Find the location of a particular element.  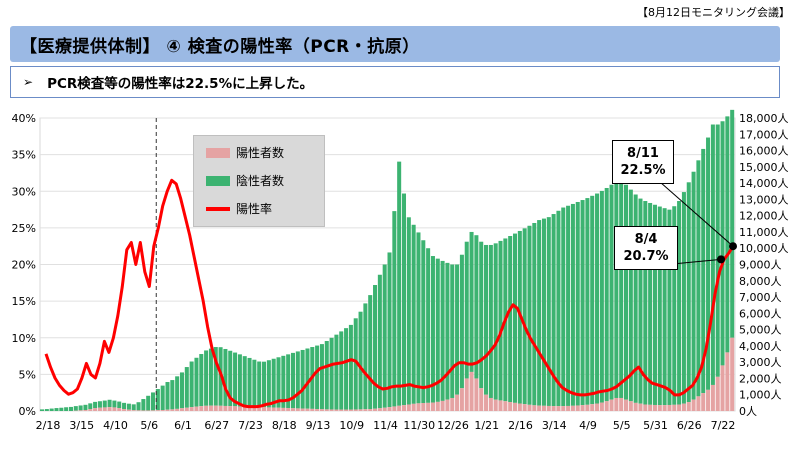

legend-item-negative: 陰性者数 is located at coordinates (245, 180).